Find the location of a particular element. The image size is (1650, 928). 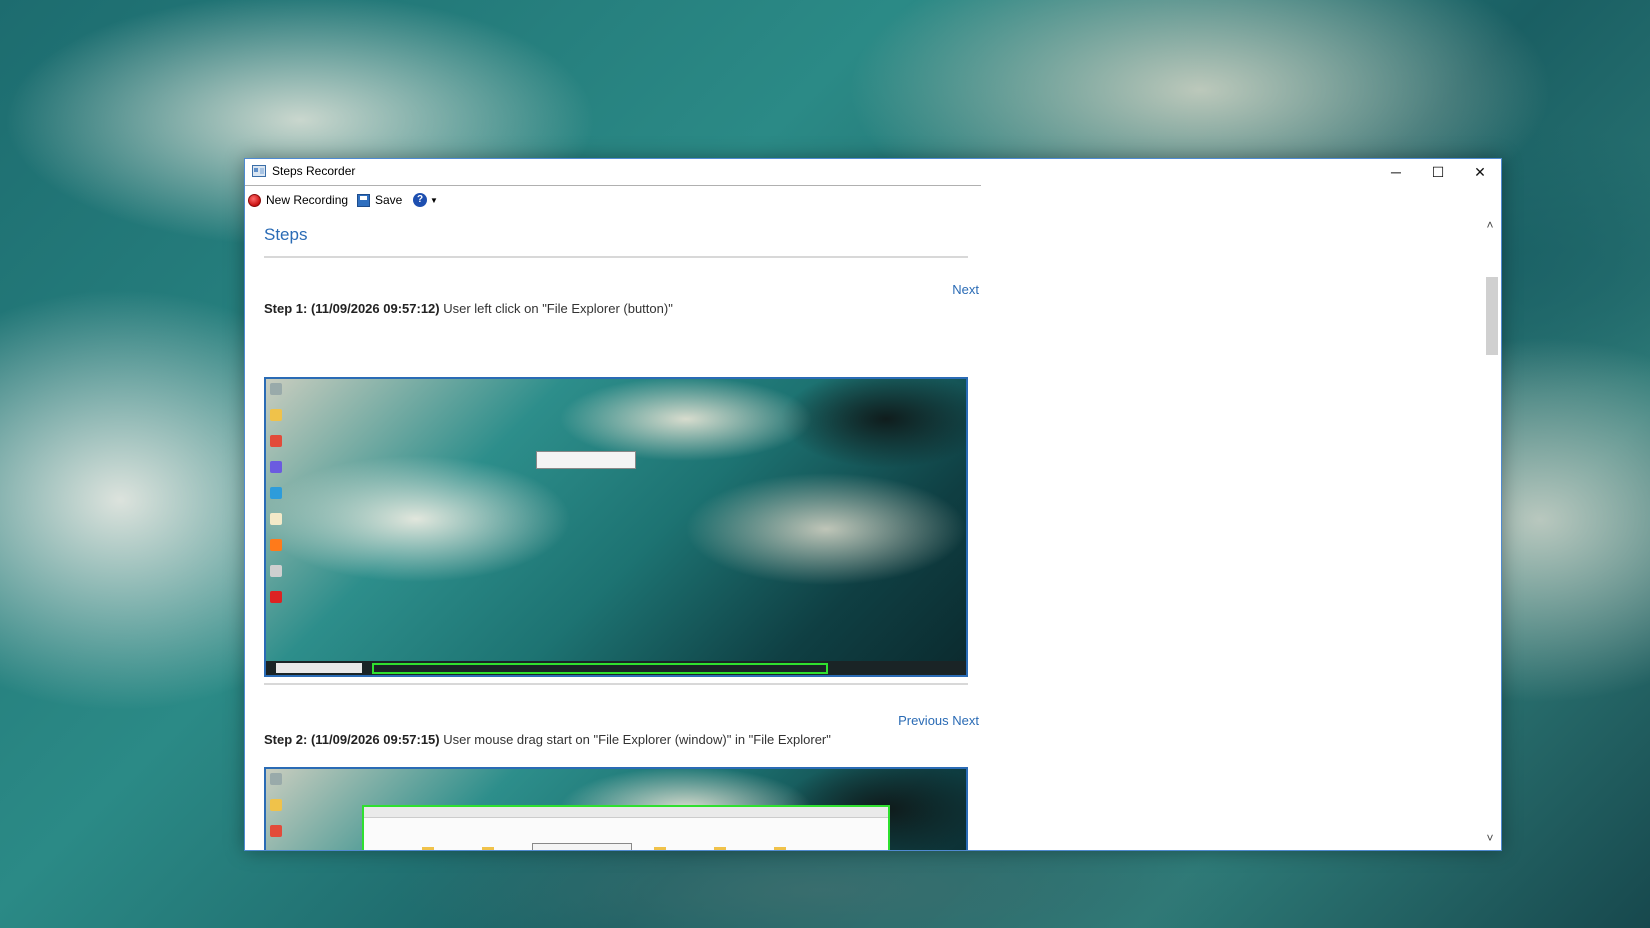

page-title: Steps is located at coordinates (286, 234).